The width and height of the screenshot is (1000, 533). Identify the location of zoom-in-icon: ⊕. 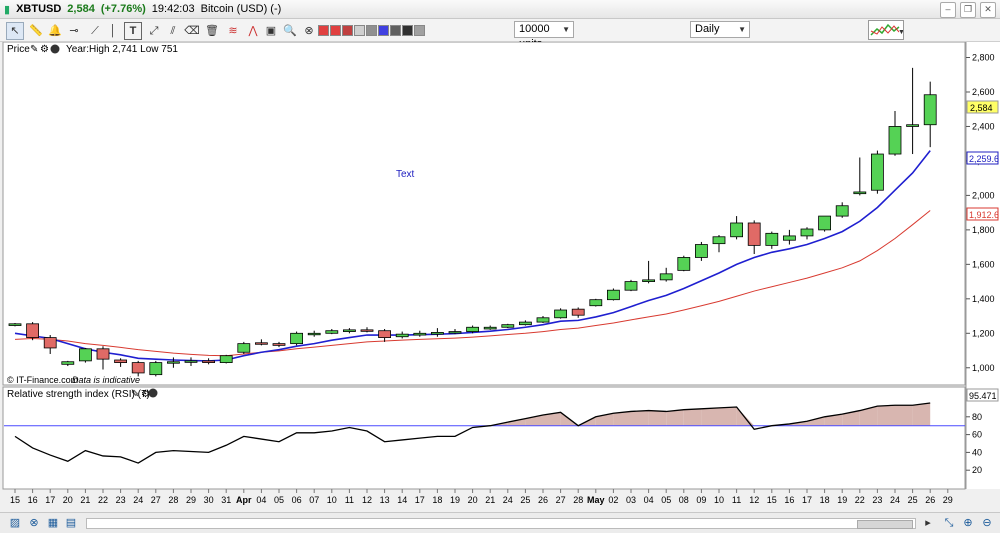
(968, 523).